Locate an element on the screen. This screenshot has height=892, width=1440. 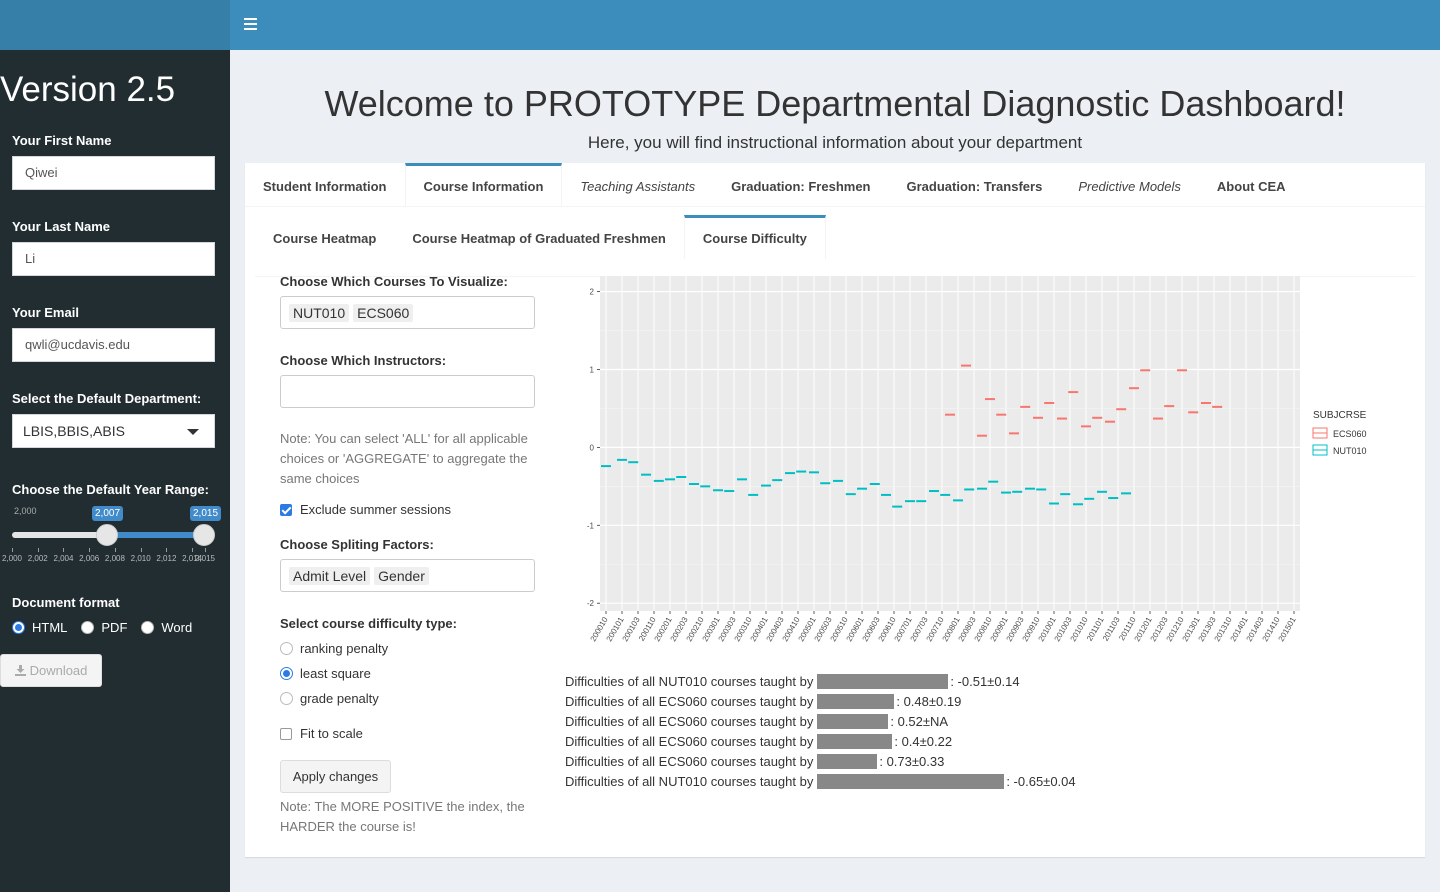
tab-course-information: Course Information is located at coordinates (483, 185).